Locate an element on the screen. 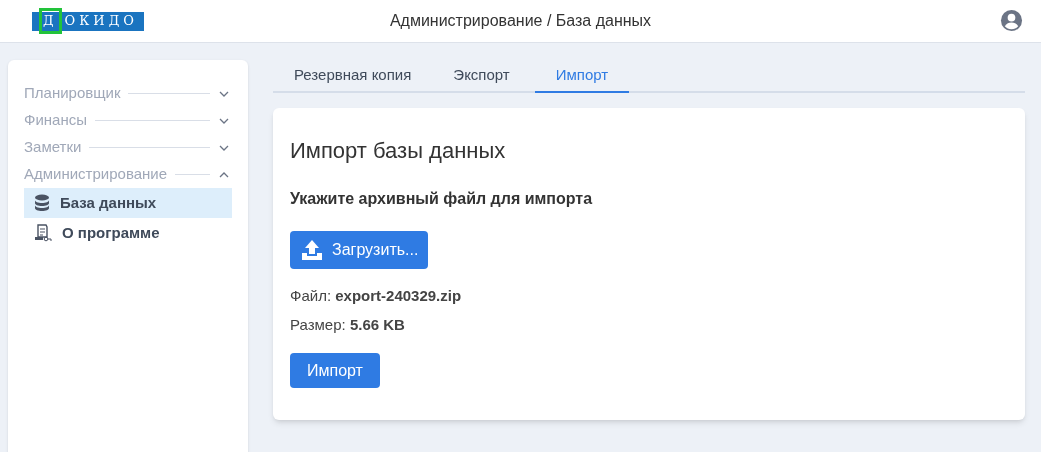  file-size-text: Размер: 5.66 KB is located at coordinates (348, 324).